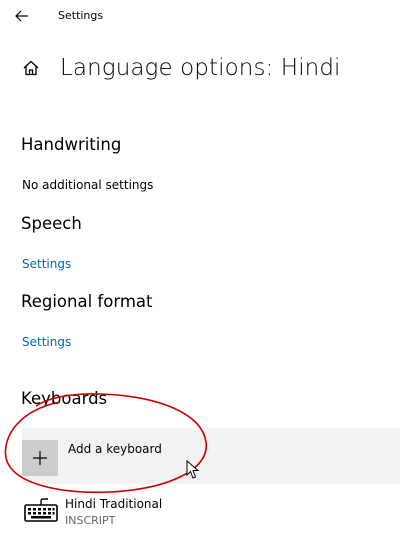  What do you see at coordinates (64, 398) in the screenshot?
I see `keyboards-heading: Keyboards` at bounding box center [64, 398].